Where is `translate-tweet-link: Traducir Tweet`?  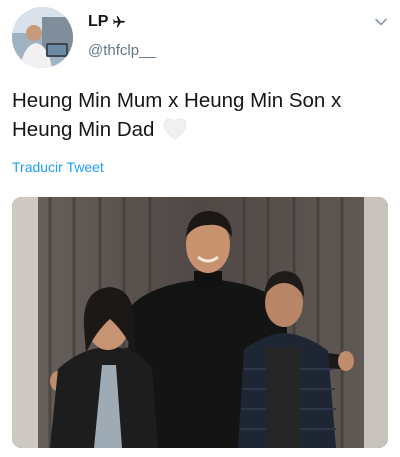
translate-tweet-link: Traducir Tweet is located at coordinates (58, 167).